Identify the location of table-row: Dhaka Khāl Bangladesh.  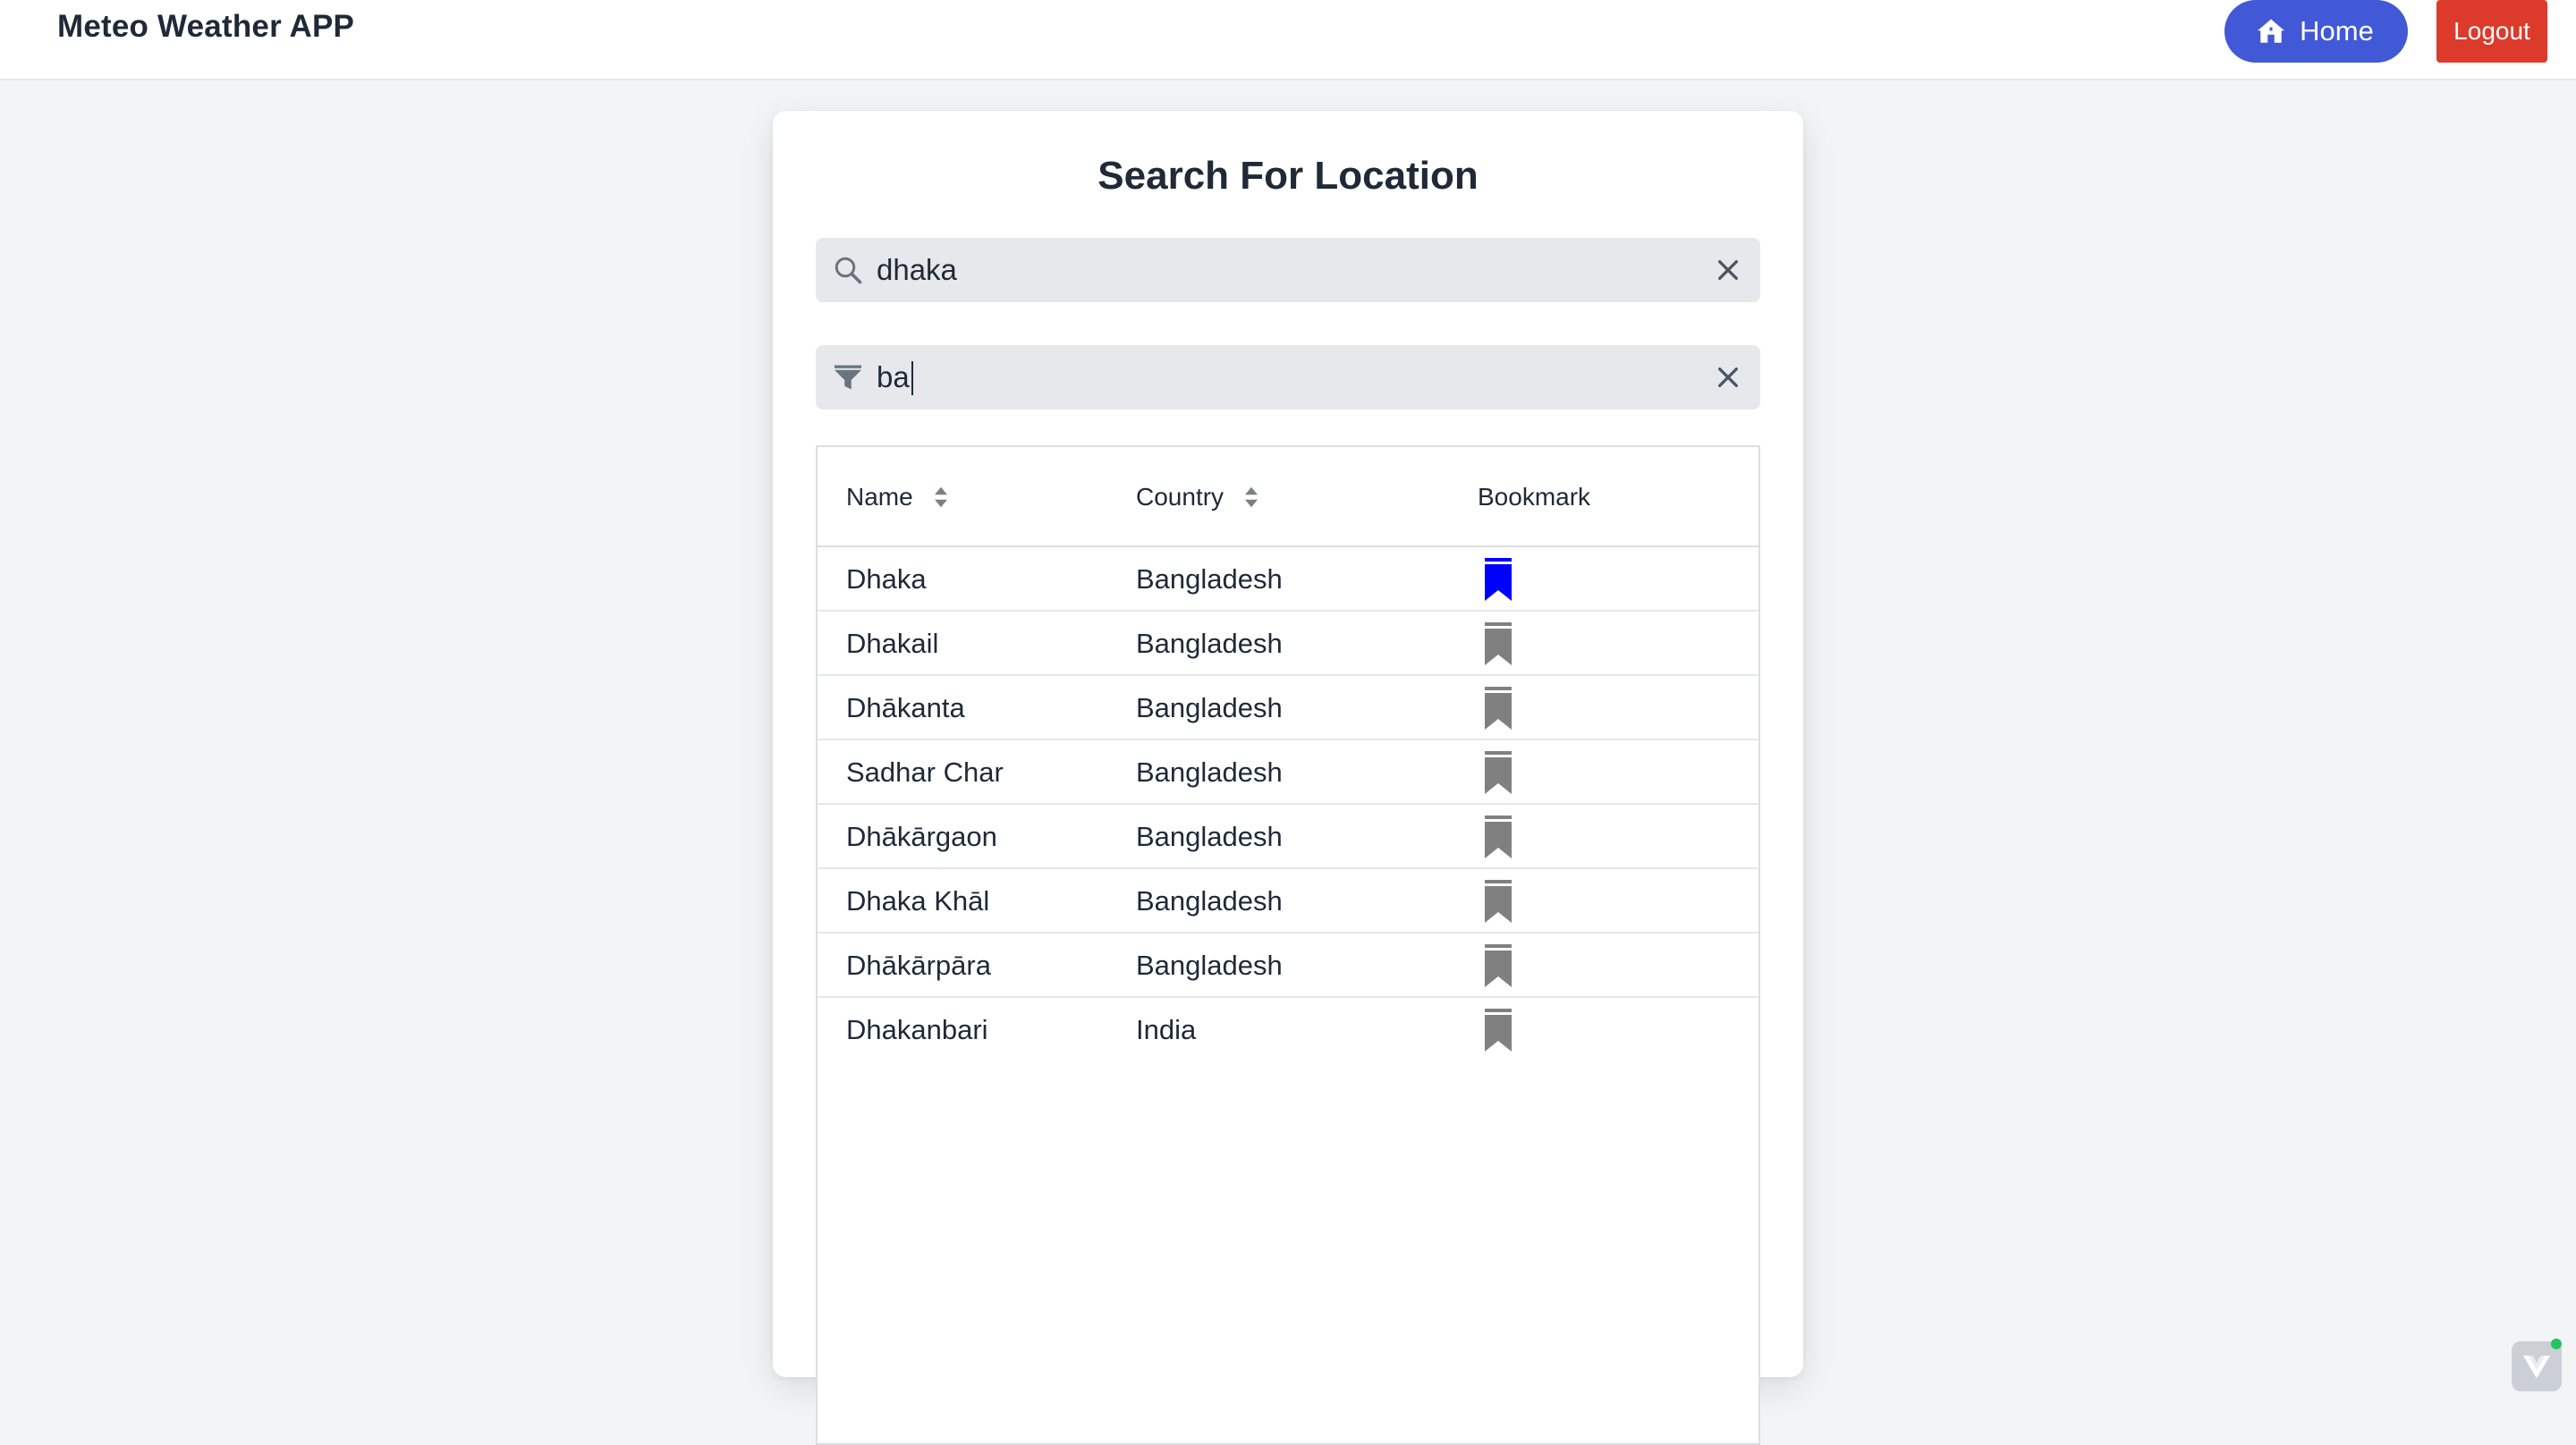
(1288, 901).